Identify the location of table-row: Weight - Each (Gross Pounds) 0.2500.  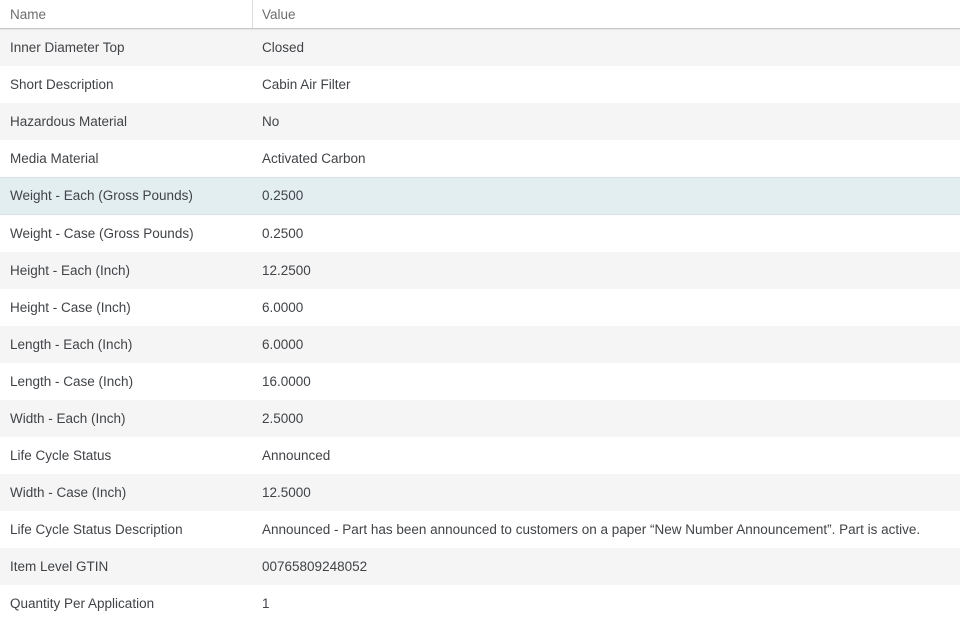
(480, 196).